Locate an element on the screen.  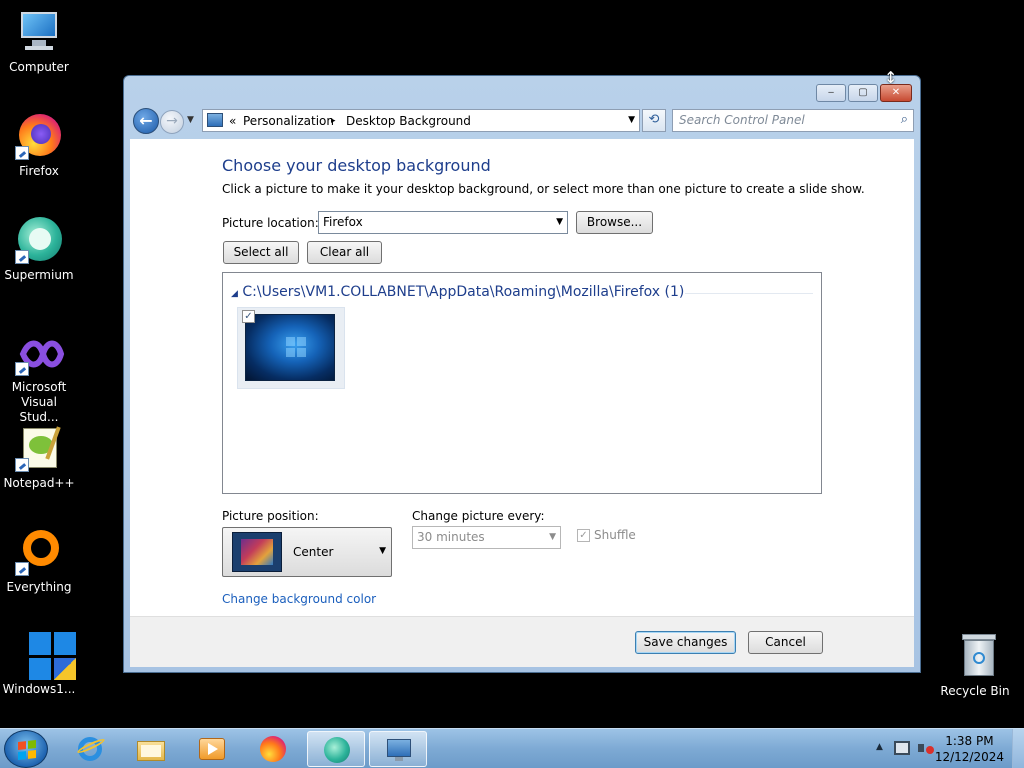
file-explorer-icon is located at coordinates (151, 749).